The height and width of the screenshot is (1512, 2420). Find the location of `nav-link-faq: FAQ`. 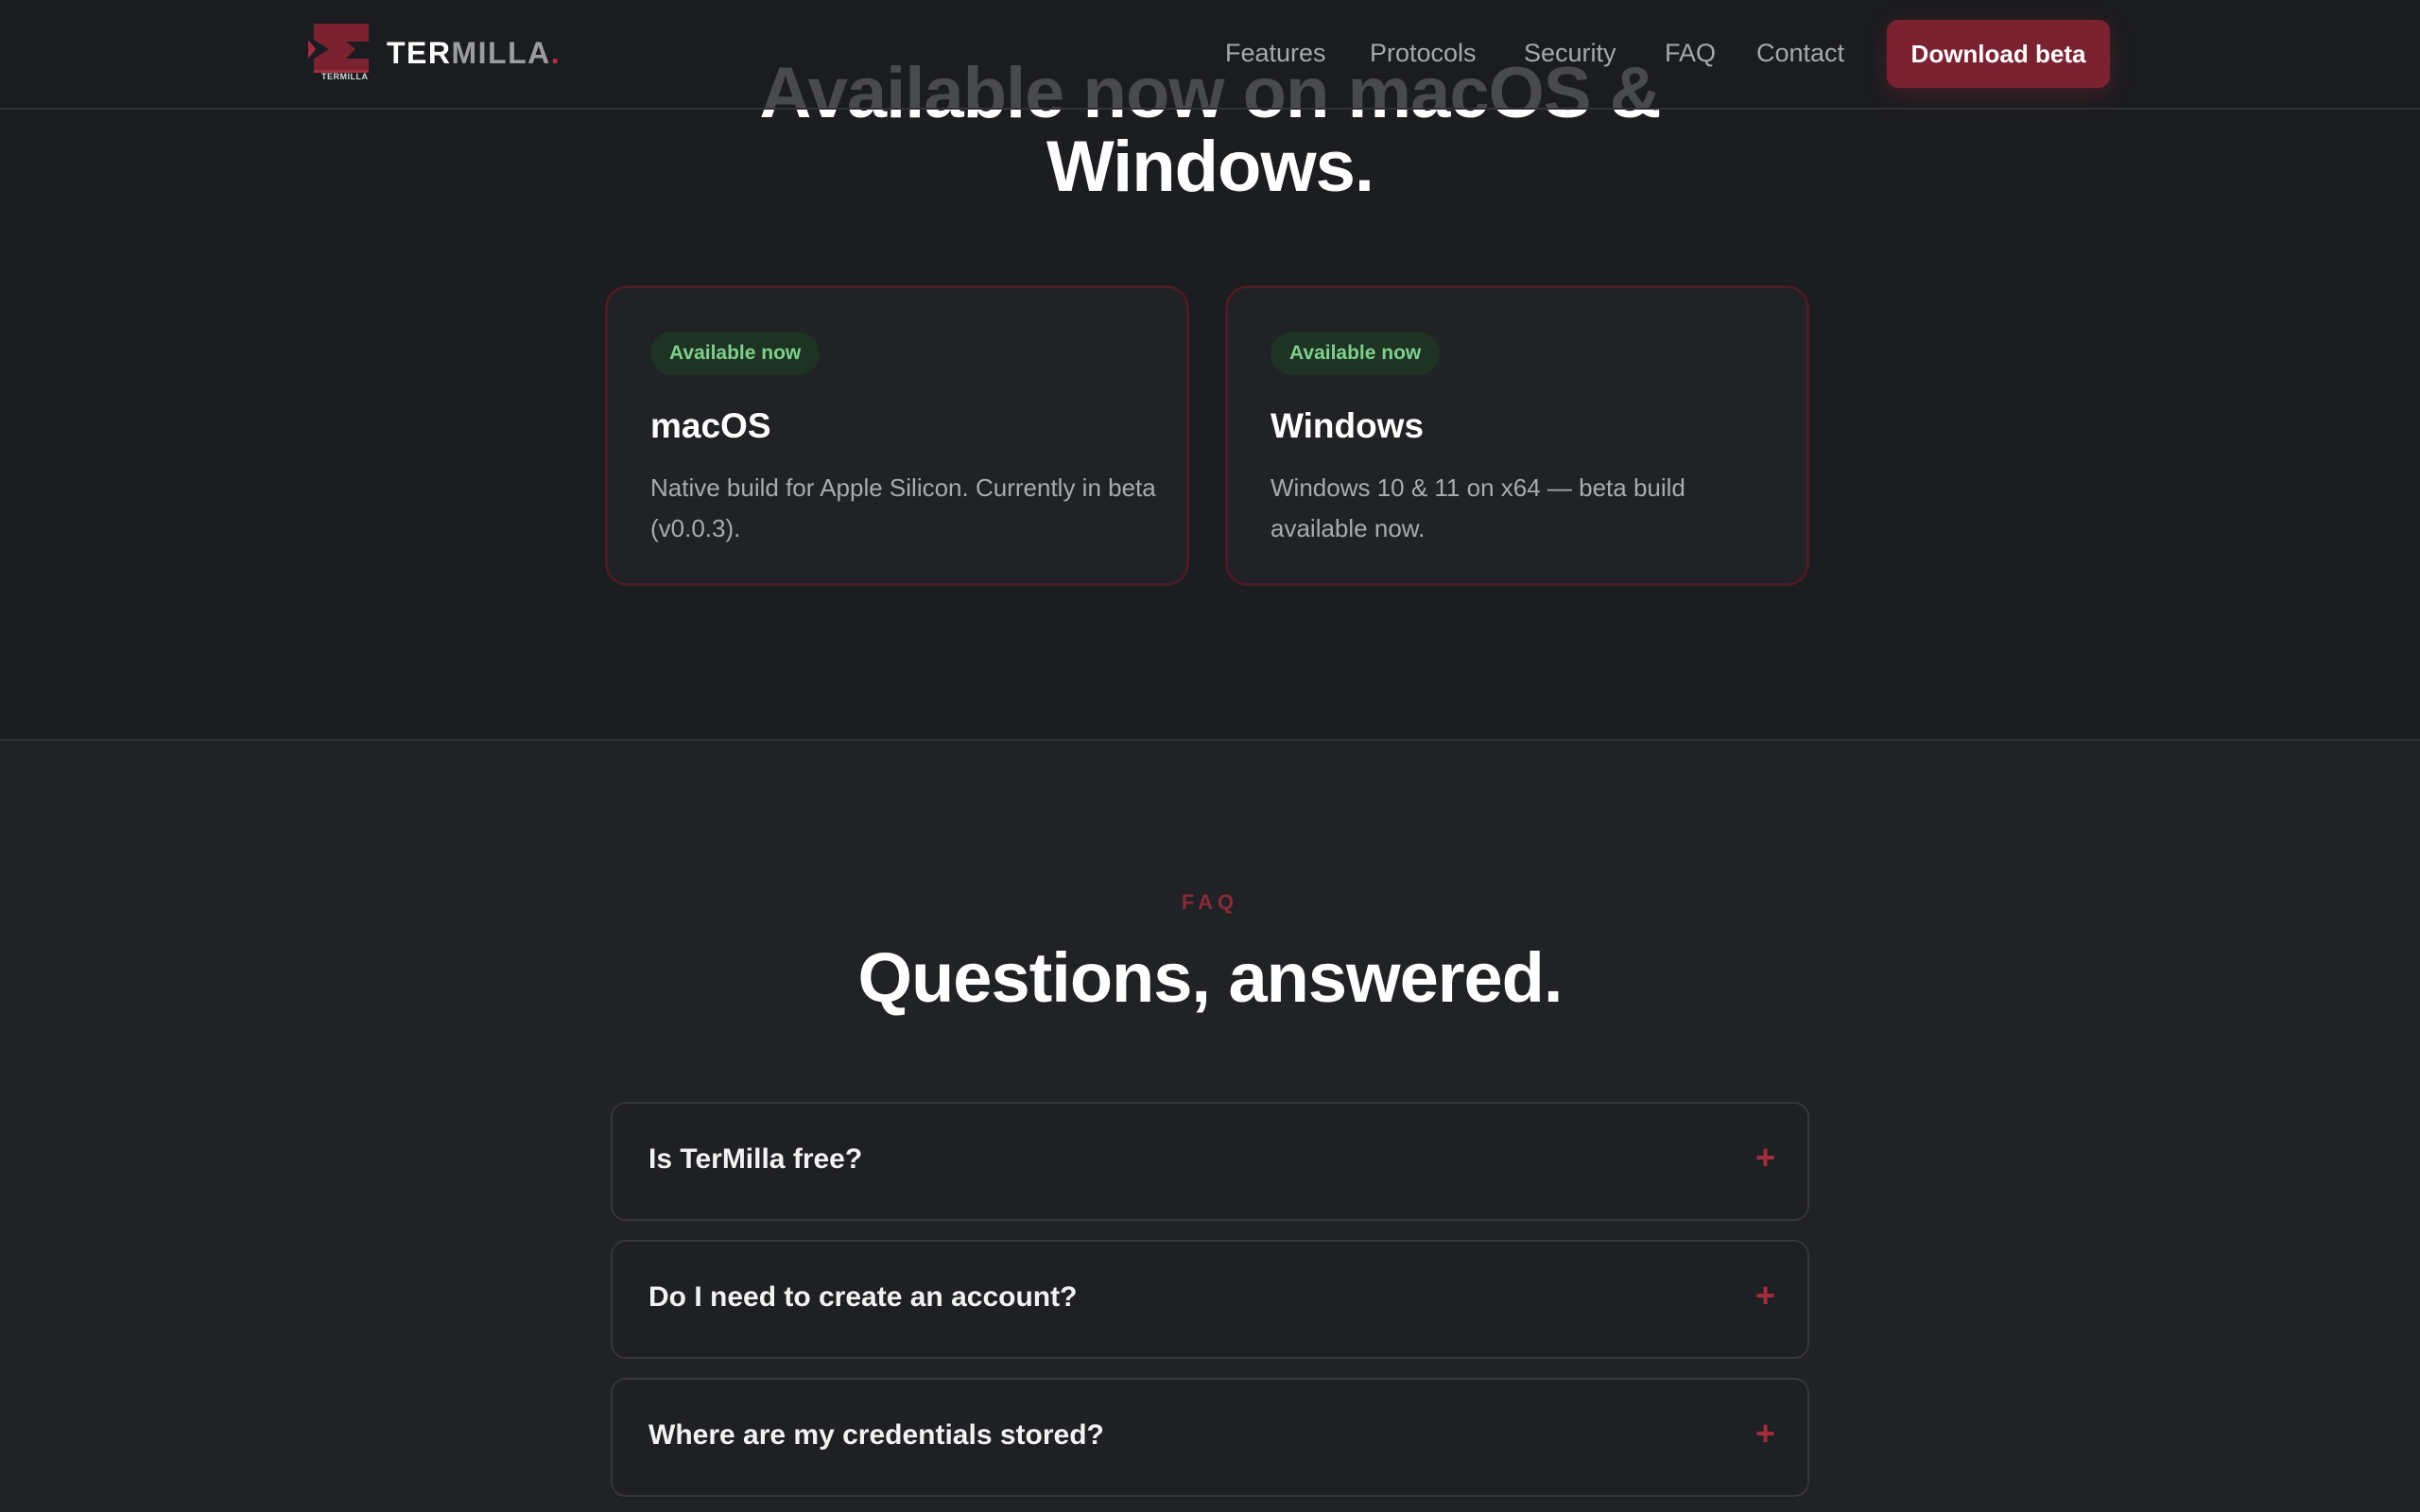

nav-link-faq: FAQ is located at coordinates (1690, 53).